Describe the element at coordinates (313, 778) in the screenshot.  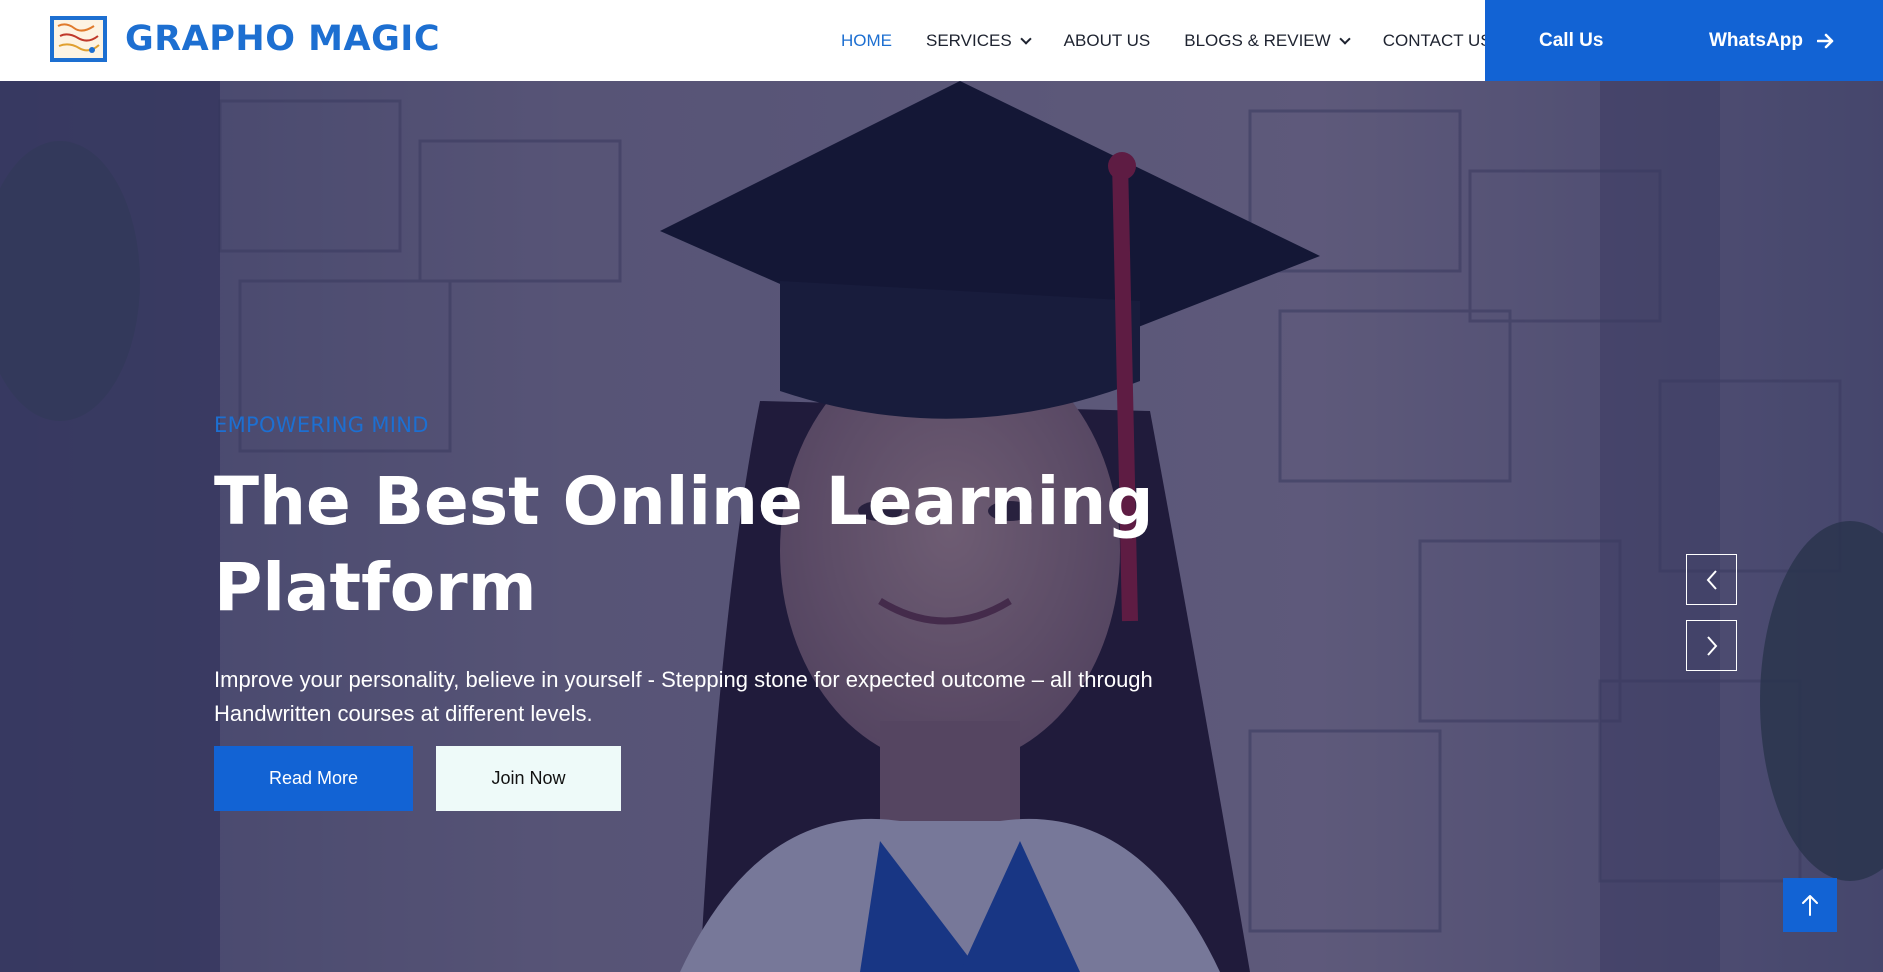
I see `read-more-button: Read More` at that location.